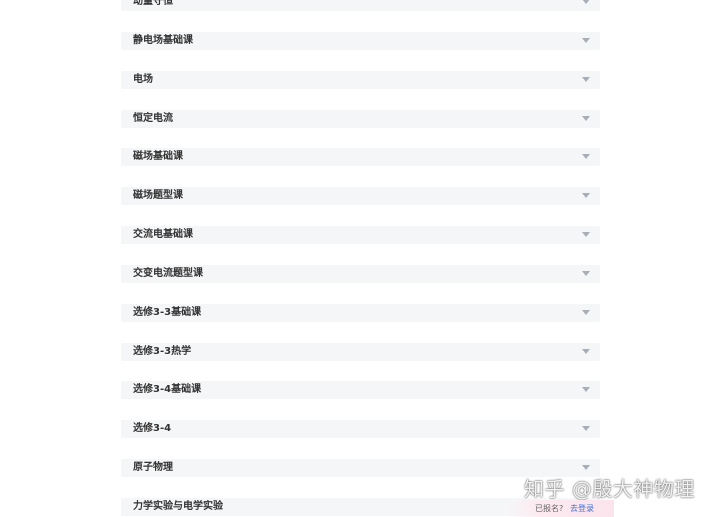  Describe the element at coordinates (153, 468) in the screenshot. I see `section-label: 原子物理` at that location.